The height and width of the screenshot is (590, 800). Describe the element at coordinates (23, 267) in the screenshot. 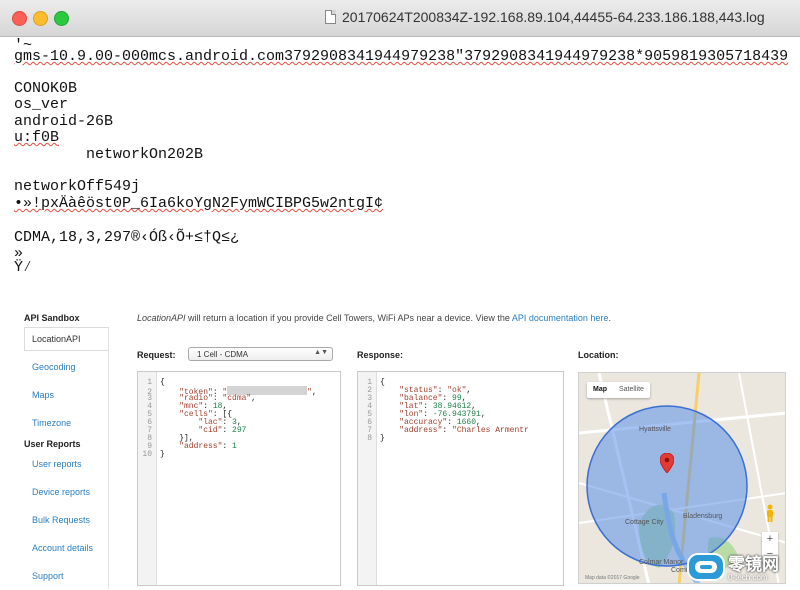

I see `log-line: Ÿ⁄` at that location.